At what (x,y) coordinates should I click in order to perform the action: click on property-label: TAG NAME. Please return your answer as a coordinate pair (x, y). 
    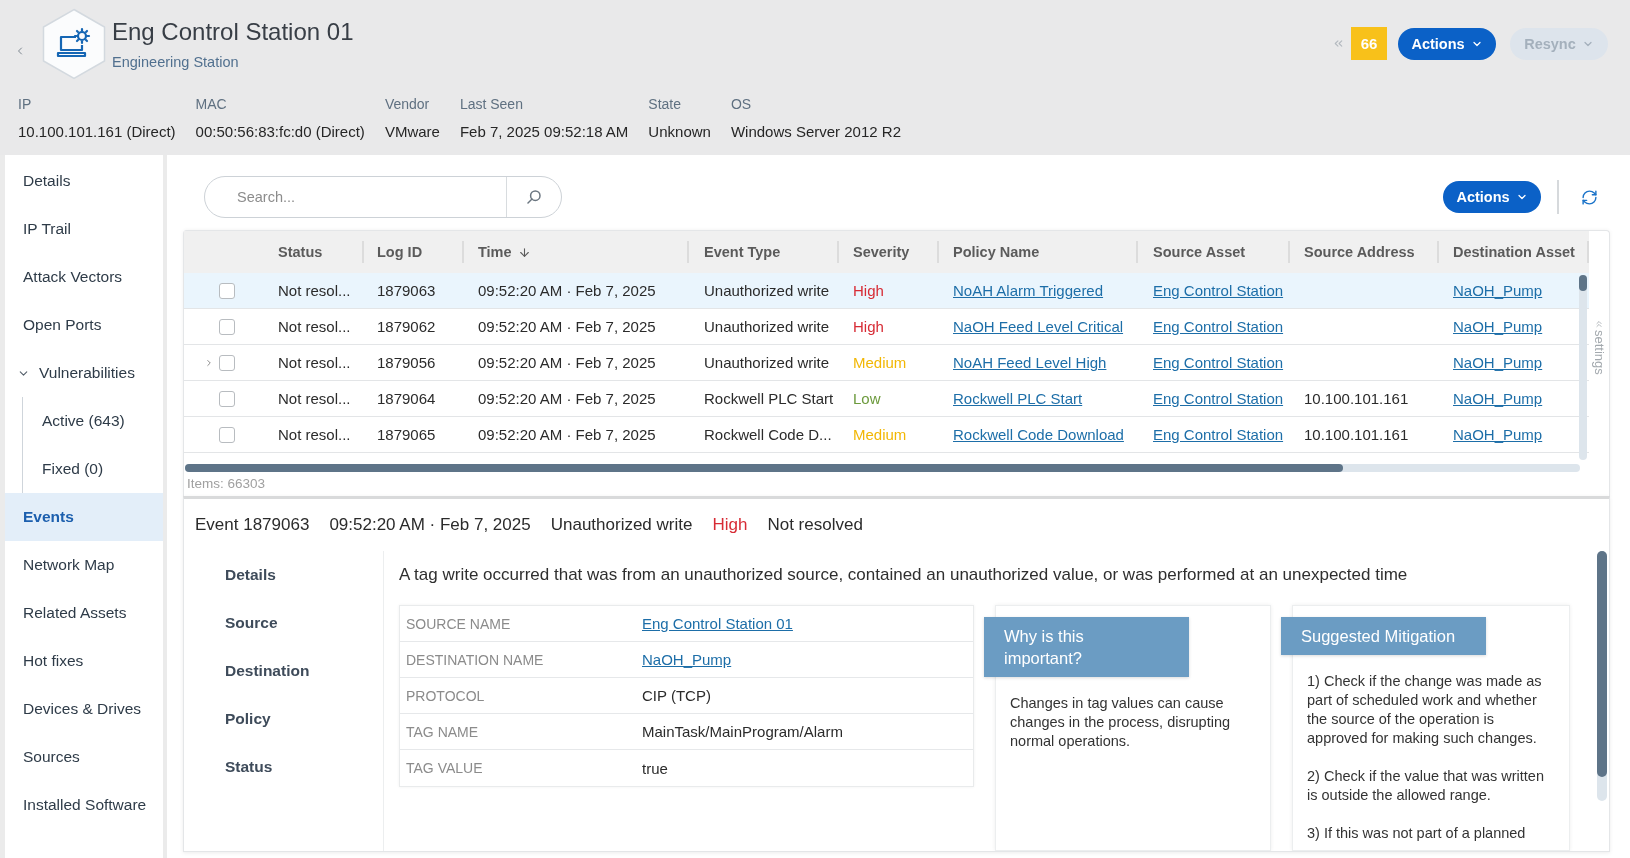
    Looking at the image, I should click on (442, 732).